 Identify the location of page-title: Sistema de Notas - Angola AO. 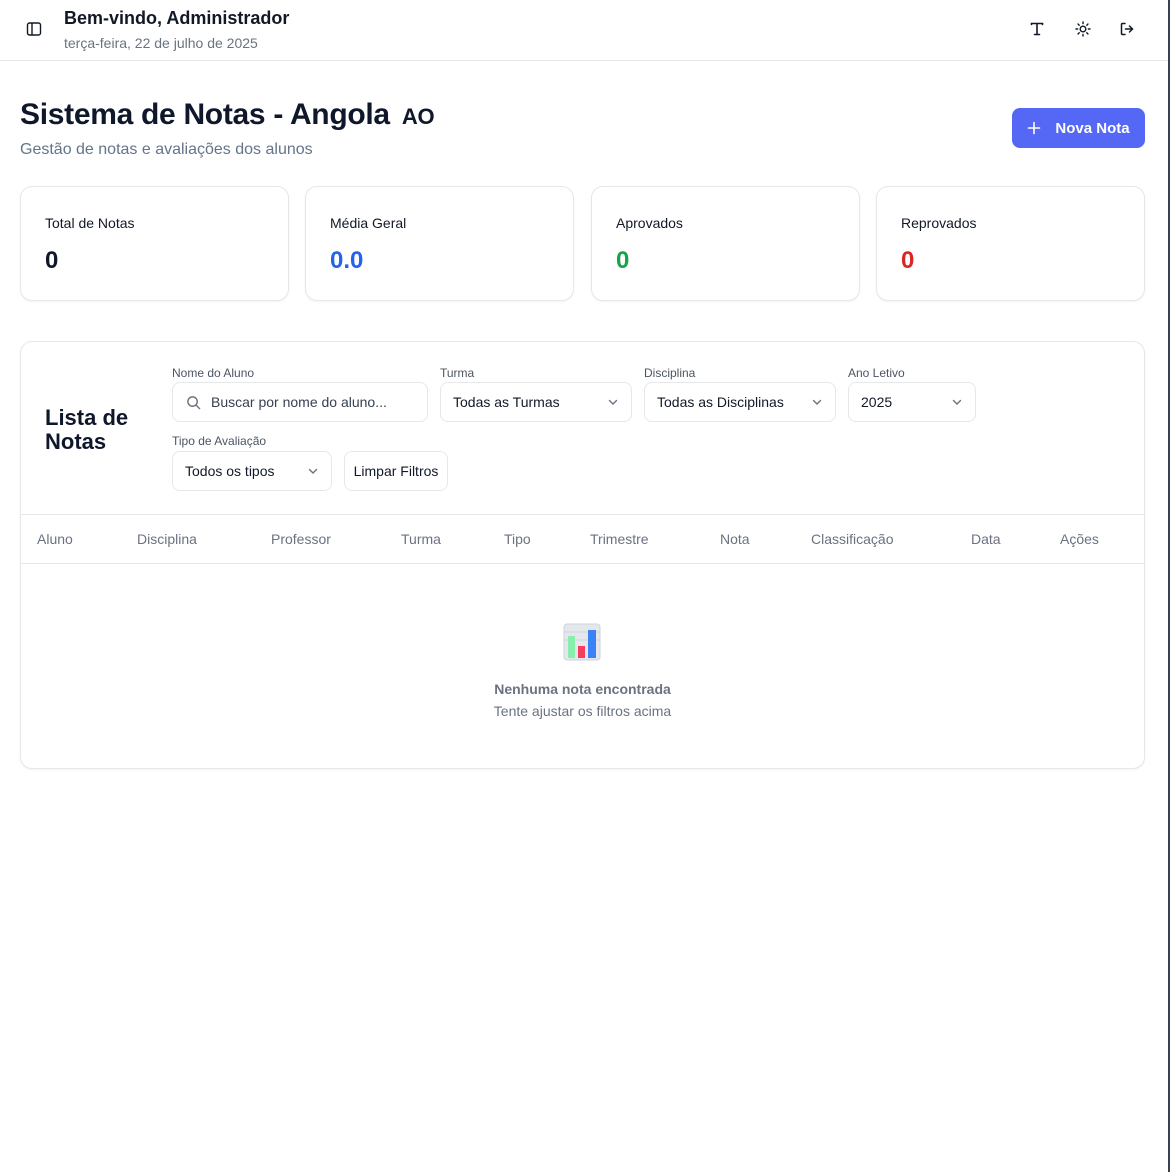
(227, 115).